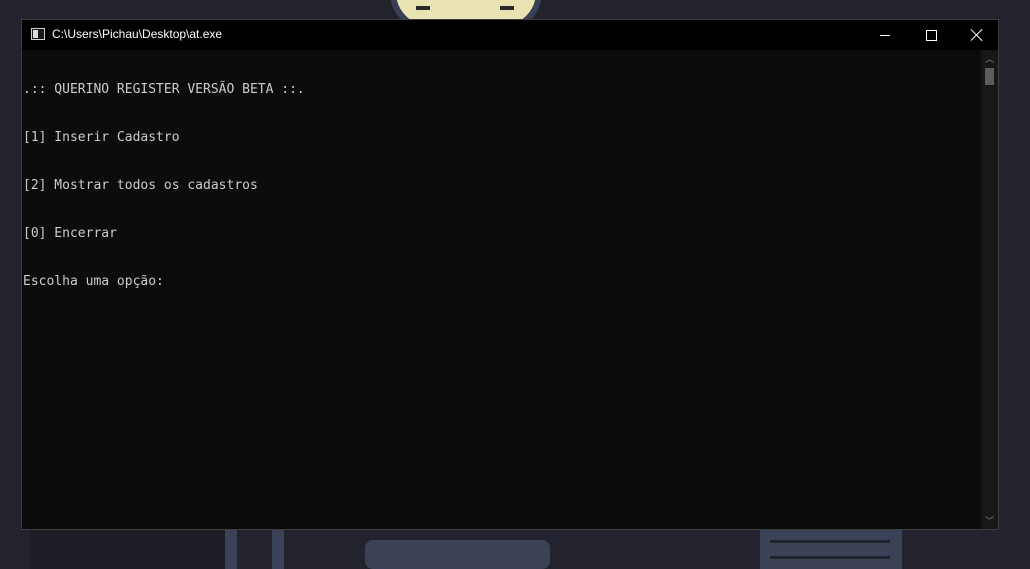 This screenshot has height=569, width=1030. What do you see at coordinates (164, 89) in the screenshot?
I see `console-line-header: .:: QUERINO REGISTER VERSÃO BETA ::.` at bounding box center [164, 89].